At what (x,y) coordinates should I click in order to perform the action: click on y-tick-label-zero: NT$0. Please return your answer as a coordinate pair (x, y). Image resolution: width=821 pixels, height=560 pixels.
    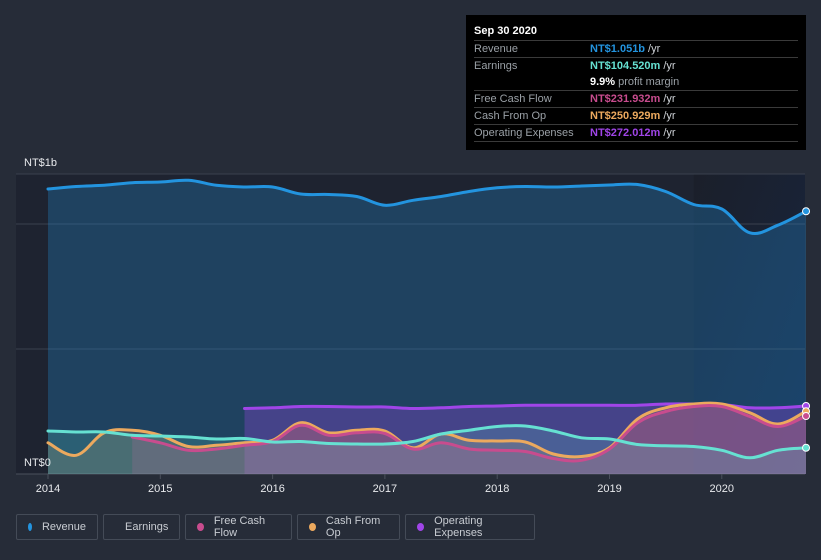
    Looking at the image, I should click on (37, 463).